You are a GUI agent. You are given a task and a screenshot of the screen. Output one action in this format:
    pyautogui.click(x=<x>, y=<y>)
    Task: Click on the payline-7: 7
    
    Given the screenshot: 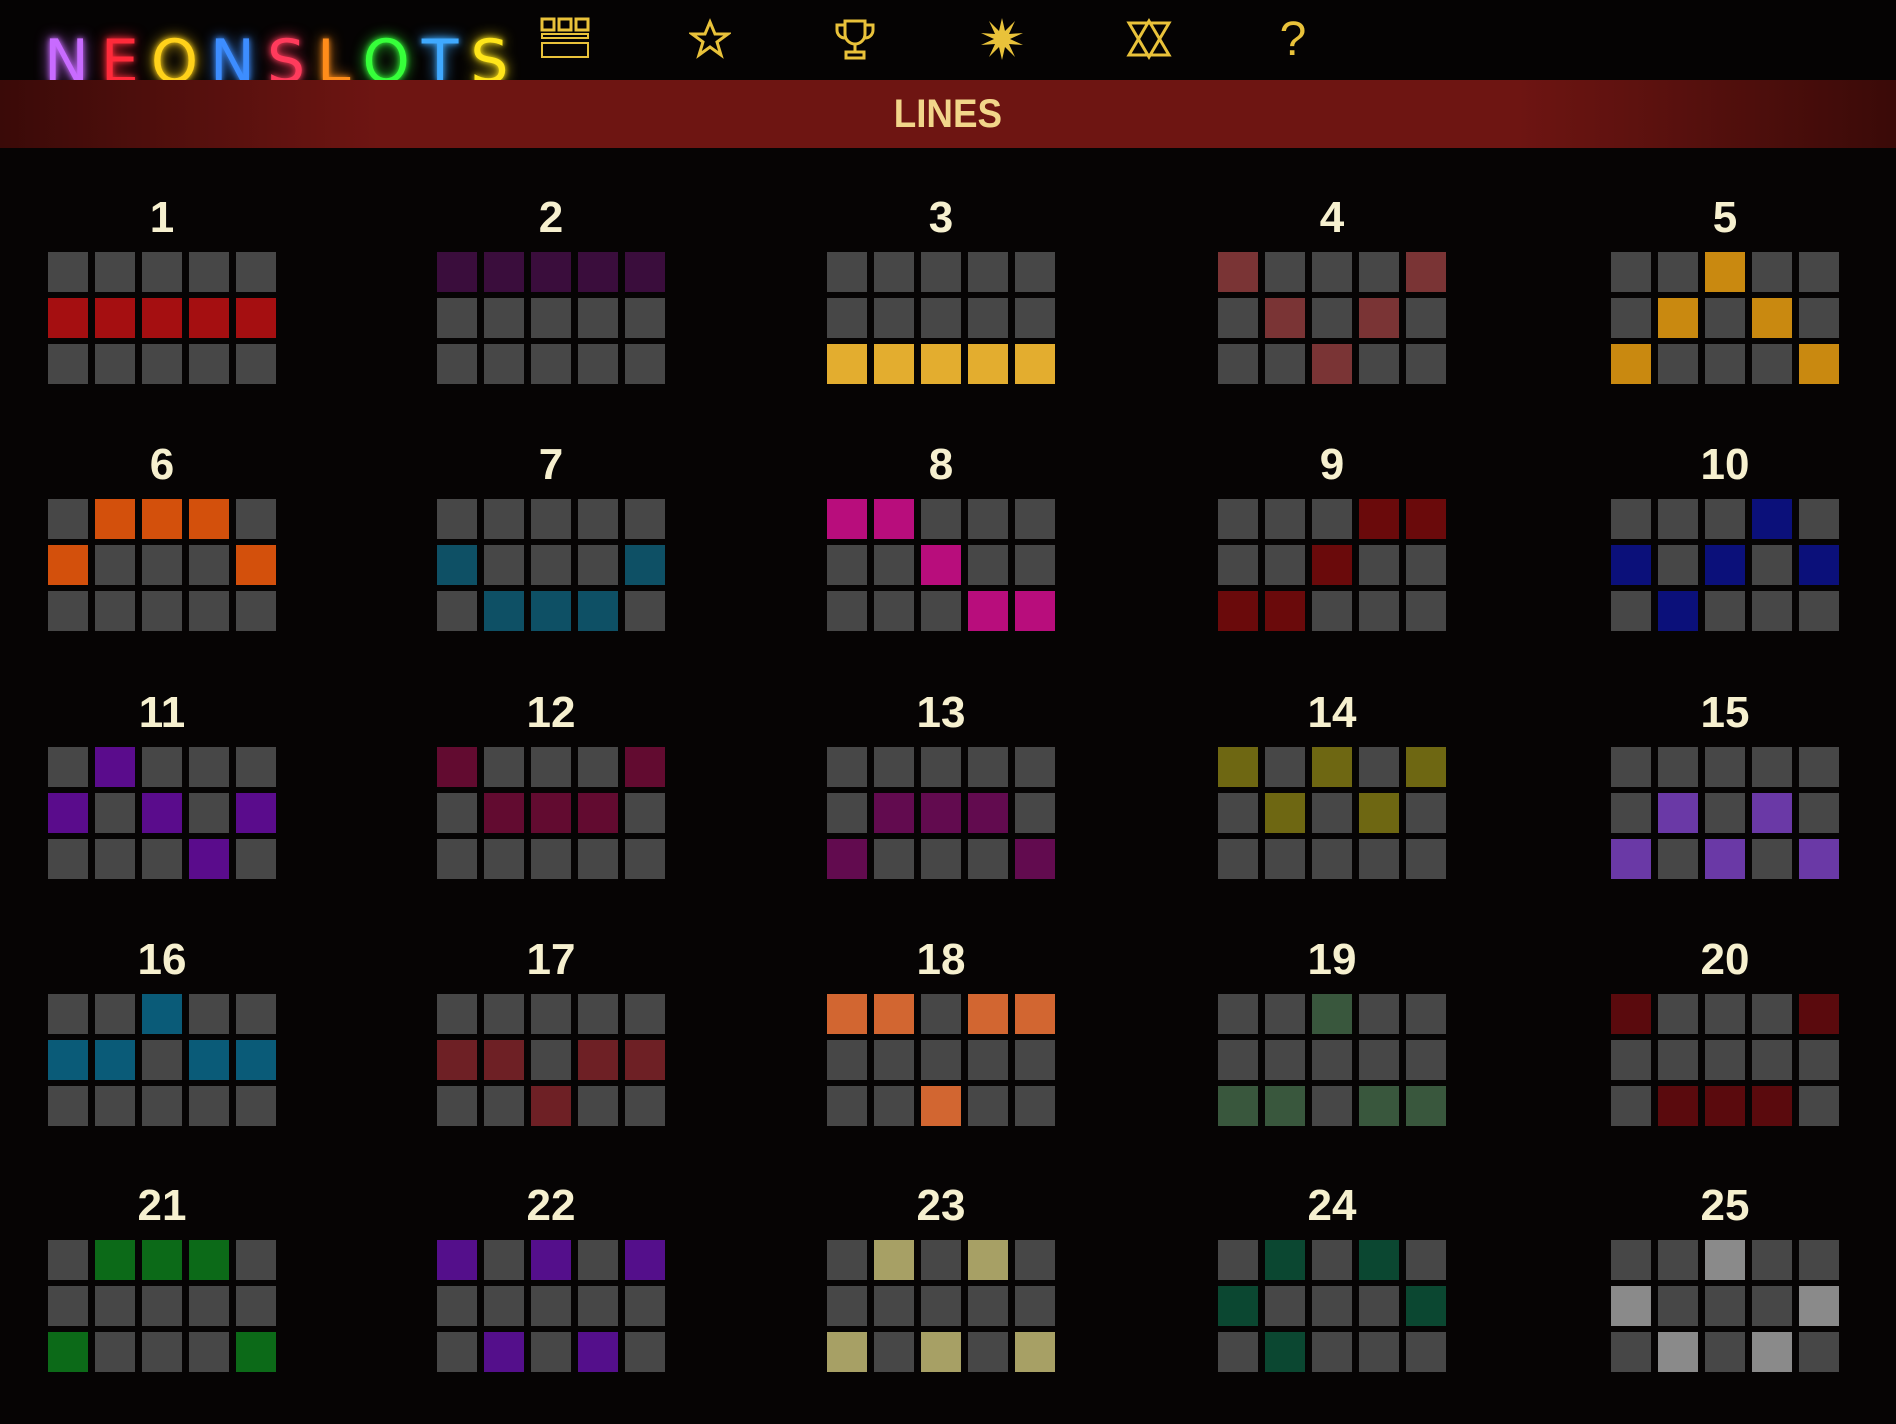 What is the action you would take?
    pyautogui.click(x=551, y=539)
    